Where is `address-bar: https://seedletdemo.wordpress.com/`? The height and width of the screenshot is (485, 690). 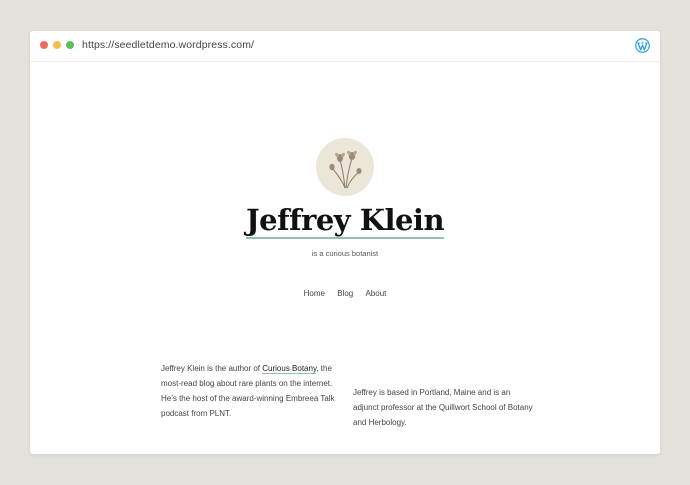 address-bar: https://seedletdemo.wordpress.com/ is located at coordinates (168, 45).